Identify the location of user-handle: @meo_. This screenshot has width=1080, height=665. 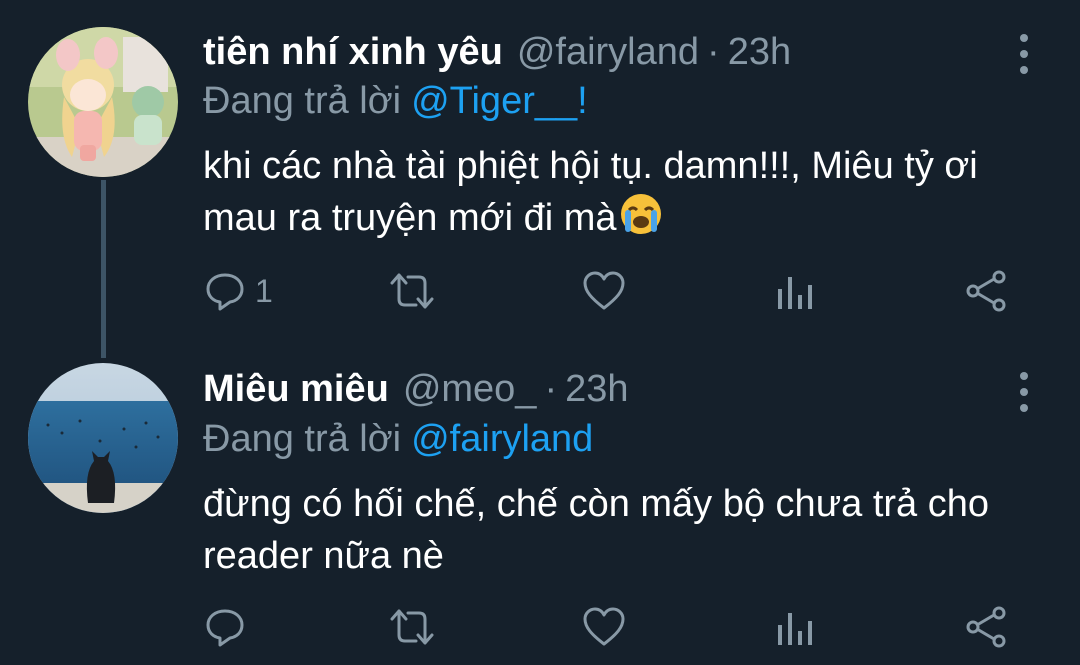
(470, 389).